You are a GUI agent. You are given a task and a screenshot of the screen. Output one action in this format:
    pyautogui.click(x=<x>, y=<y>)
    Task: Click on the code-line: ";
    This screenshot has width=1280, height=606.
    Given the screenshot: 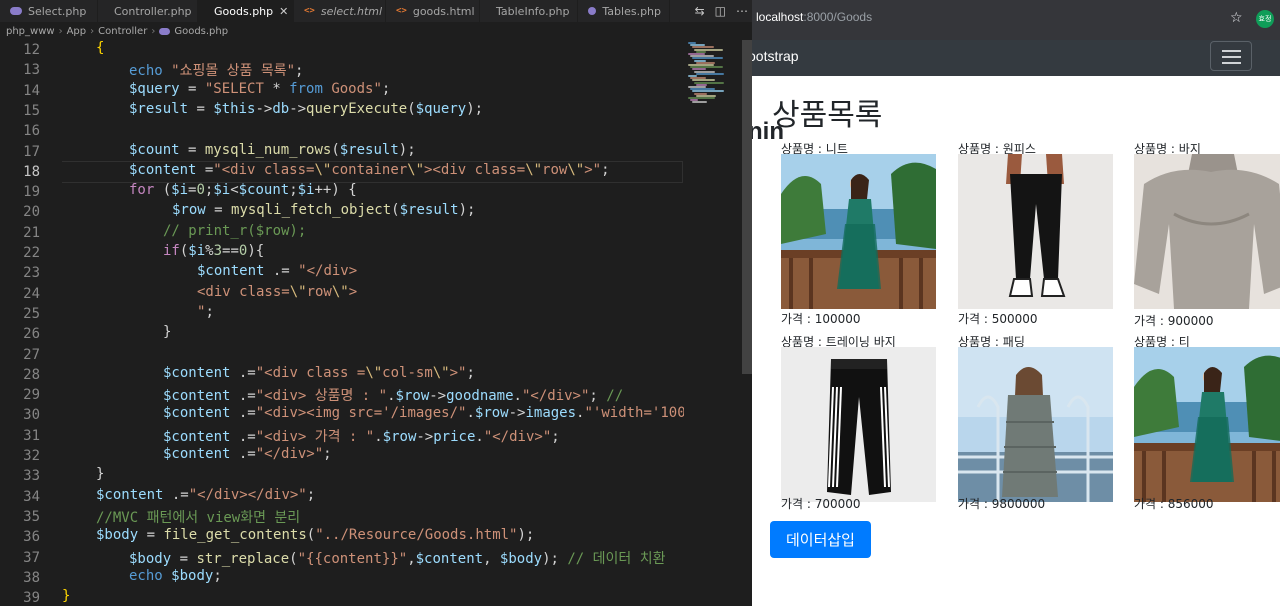 What is the action you would take?
    pyautogui.click(x=138, y=314)
    